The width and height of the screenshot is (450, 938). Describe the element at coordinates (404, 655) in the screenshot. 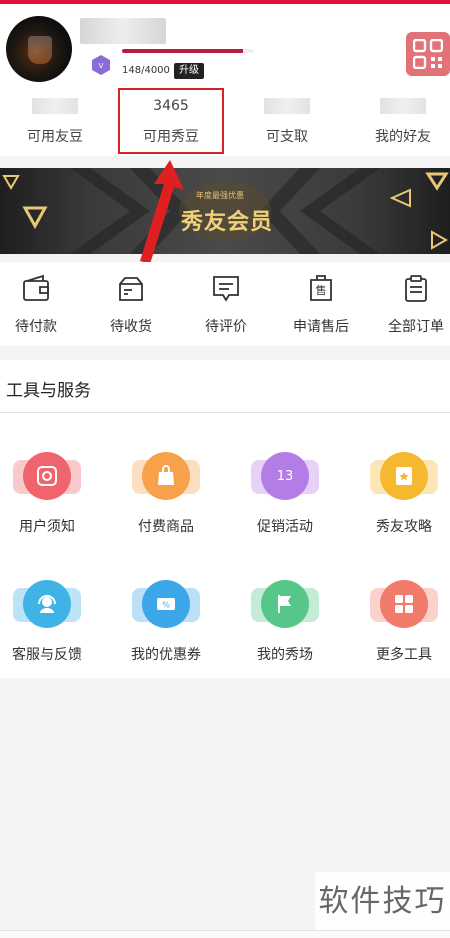

I see `tool-label: 更多工具` at that location.